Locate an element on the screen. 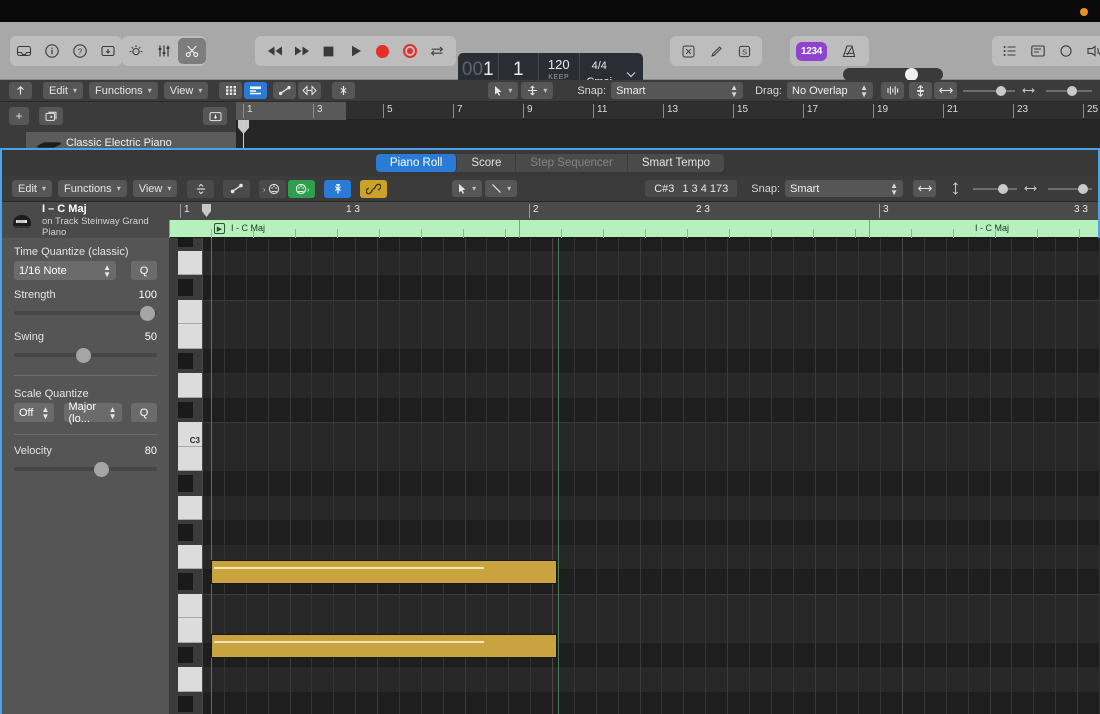 Image resolution: width=1100 pixels, height=714 pixels. record-button is located at coordinates (382, 51).